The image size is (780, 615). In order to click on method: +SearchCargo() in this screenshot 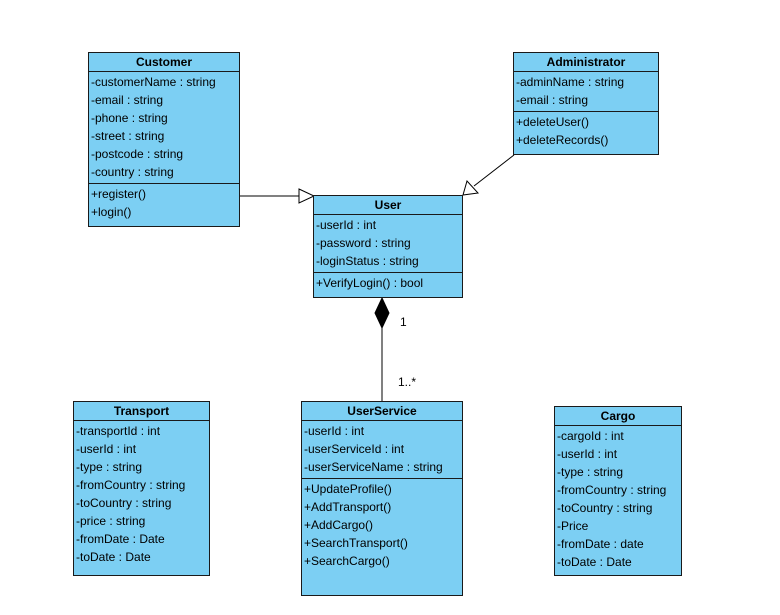, I will do `click(347, 561)`.